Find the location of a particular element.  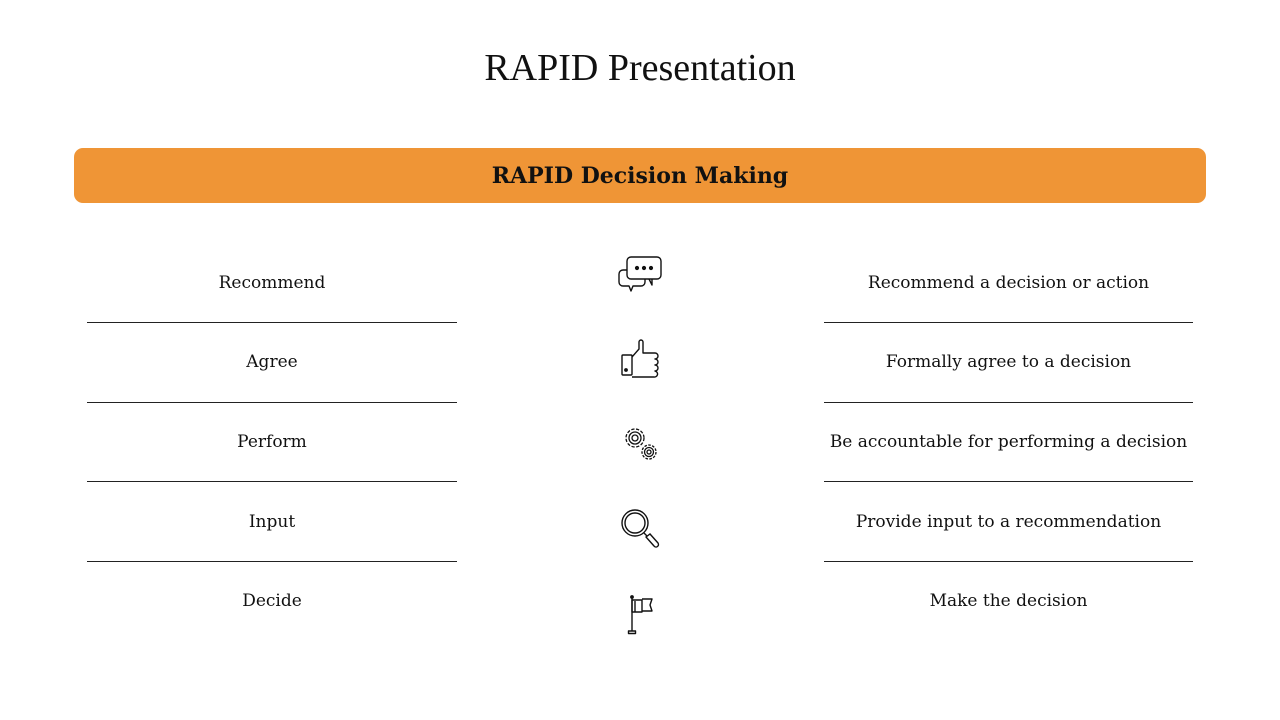

role-label: Perform is located at coordinates (272, 442).